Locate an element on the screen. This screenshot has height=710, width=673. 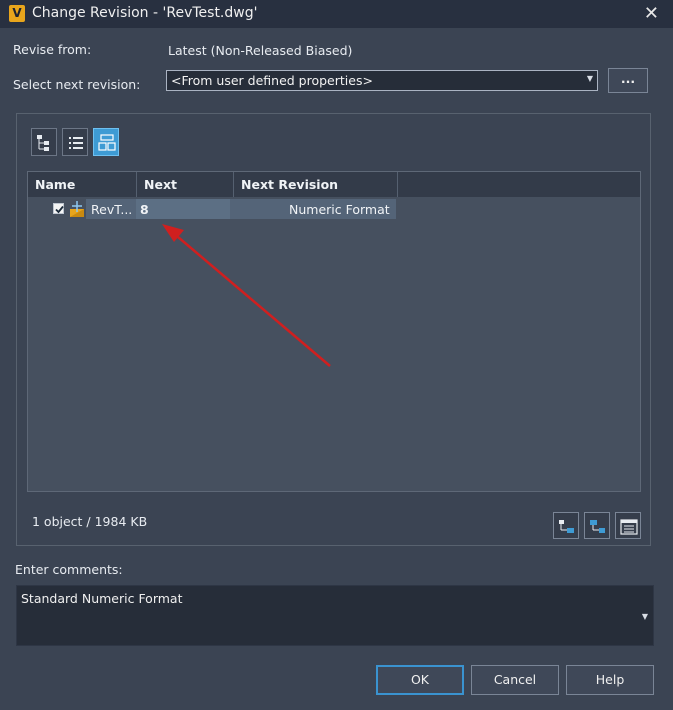
help-button: Help is located at coordinates (610, 680).